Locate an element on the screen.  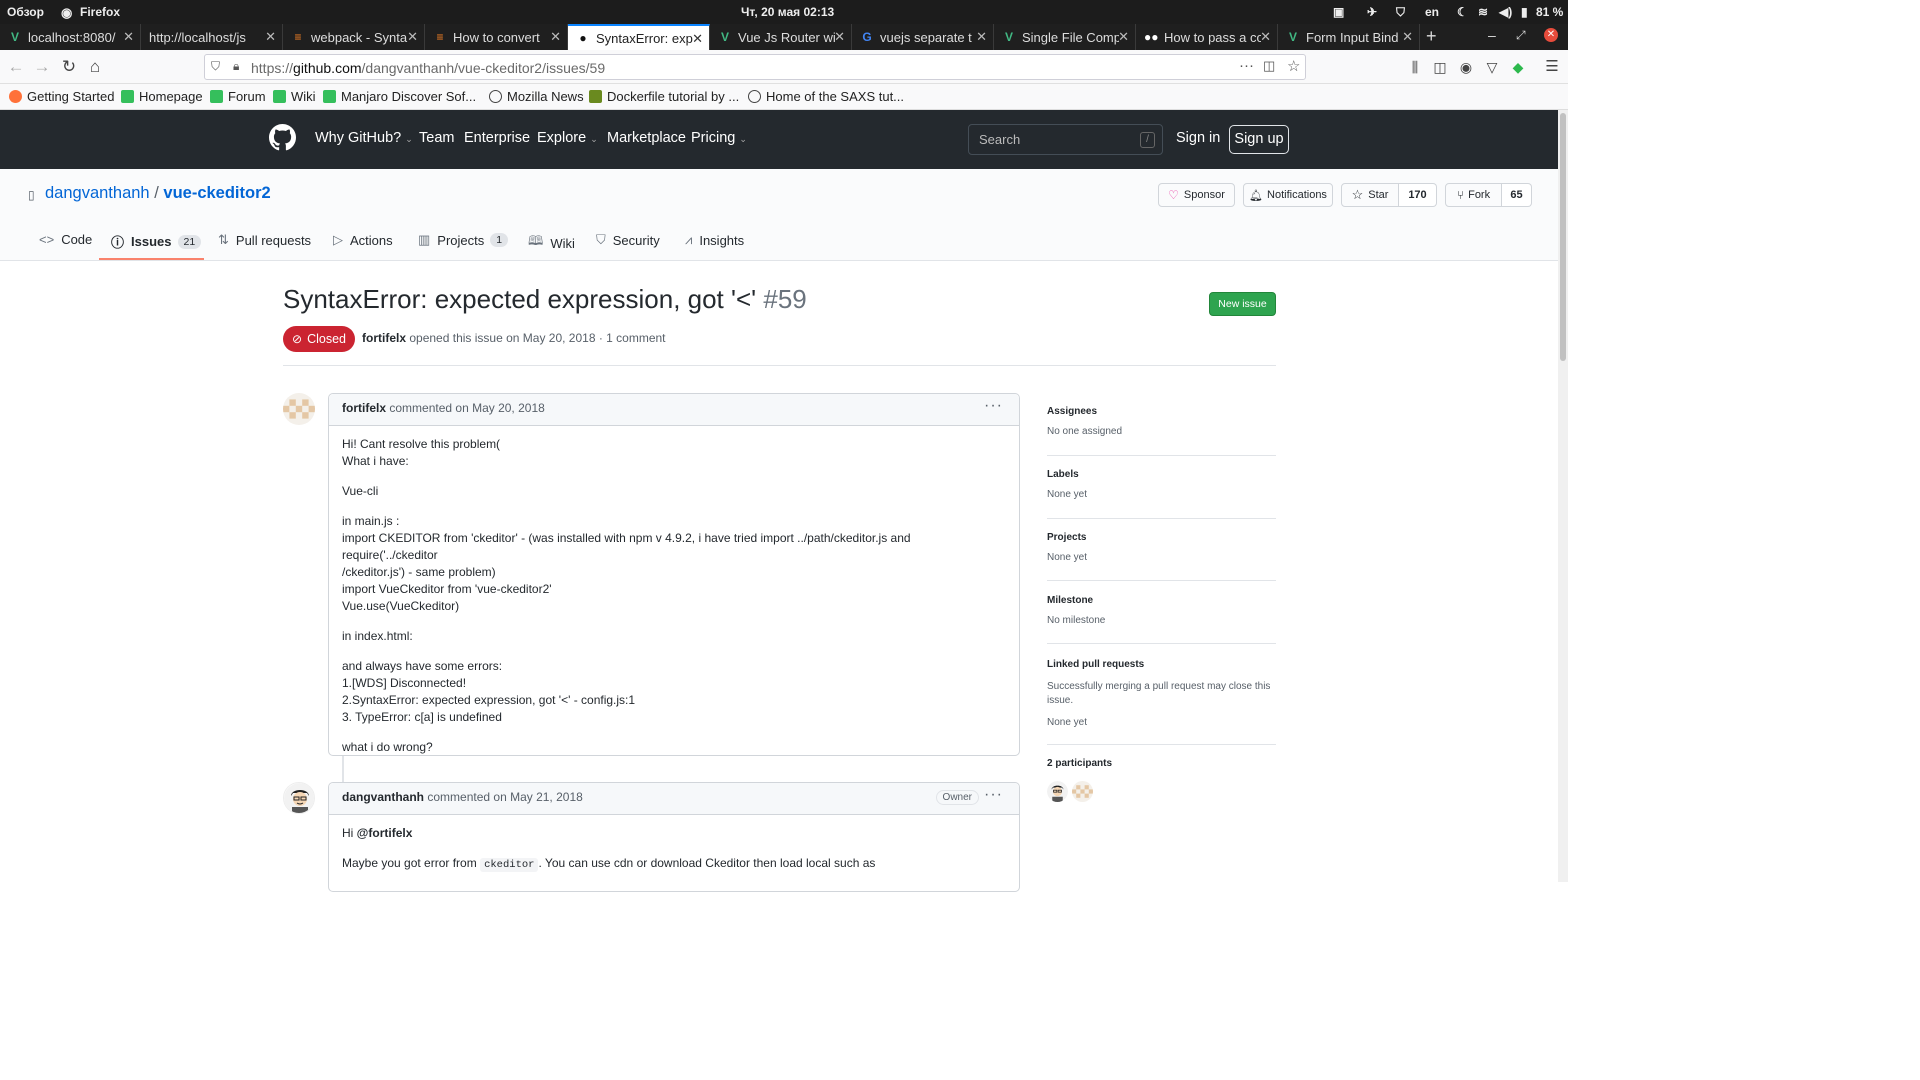
shield-icon: ⛉ is located at coordinates (1400, 12).